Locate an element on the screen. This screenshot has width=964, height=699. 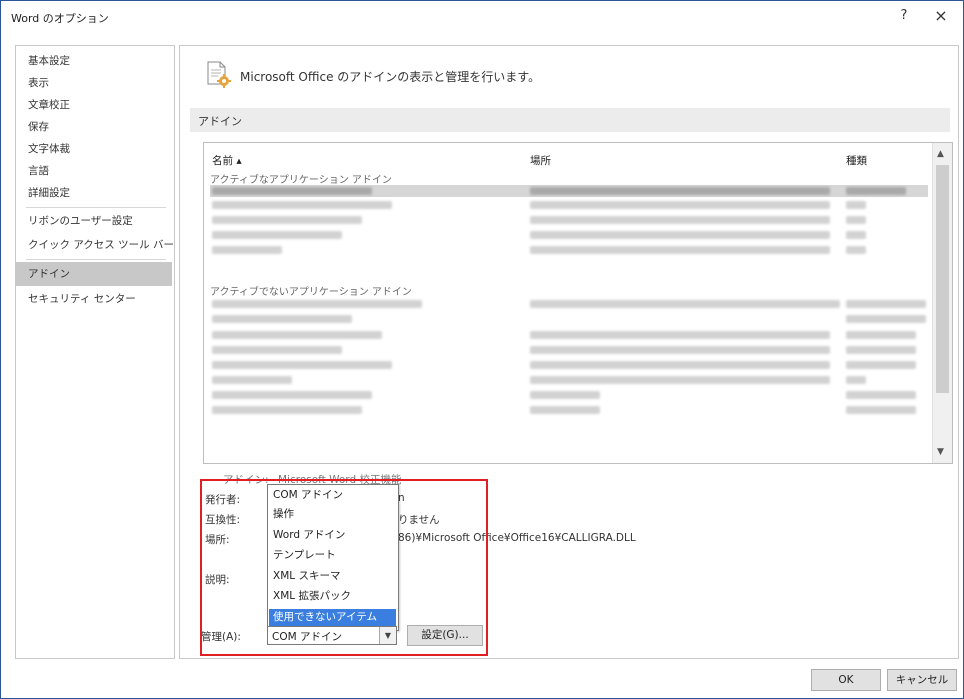
nav-item-proofing: 文章校正 is located at coordinates (94, 105).